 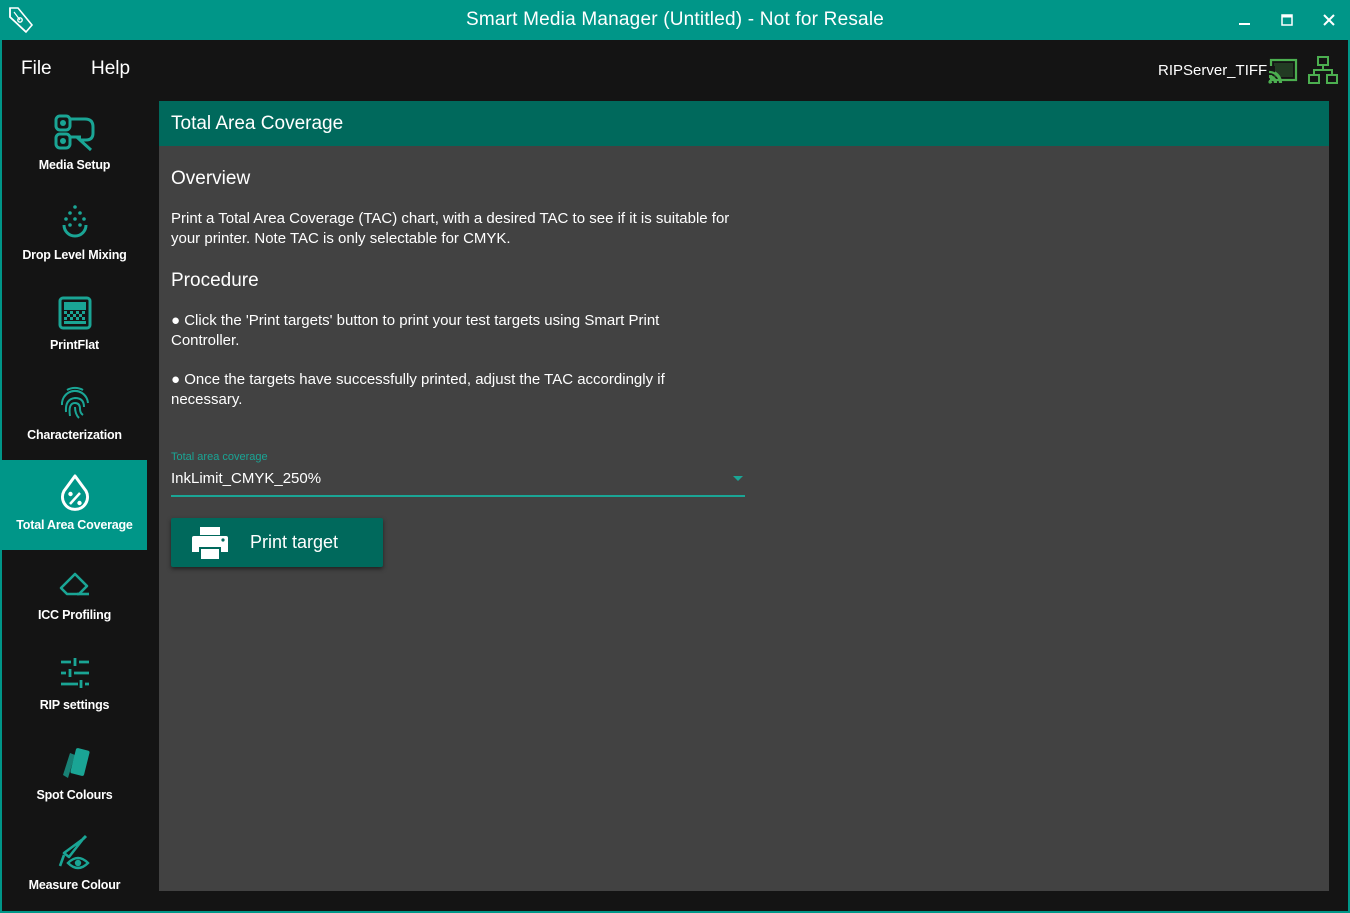 What do you see at coordinates (458, 496) in the screenshot?
I see `field-underline` at bounding box center [458, 496].